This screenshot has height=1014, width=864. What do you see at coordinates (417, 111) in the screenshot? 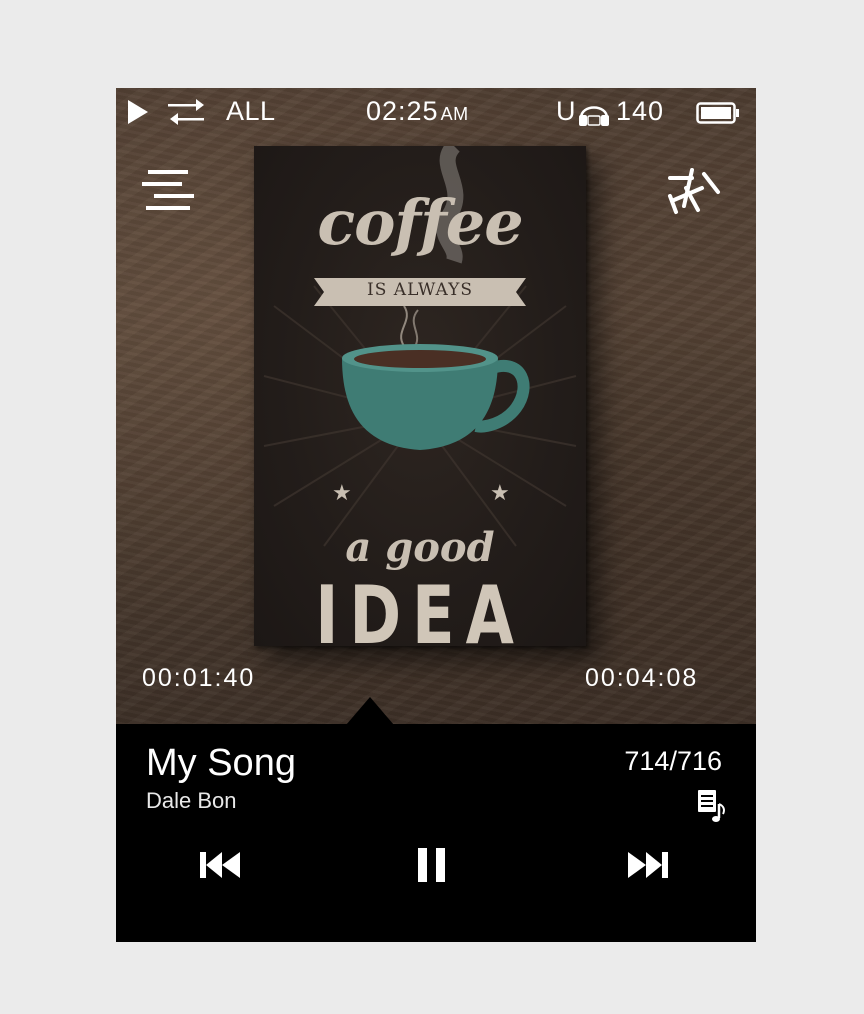
I see `clock: 02:25 AM` at bounding box center [417, 111].